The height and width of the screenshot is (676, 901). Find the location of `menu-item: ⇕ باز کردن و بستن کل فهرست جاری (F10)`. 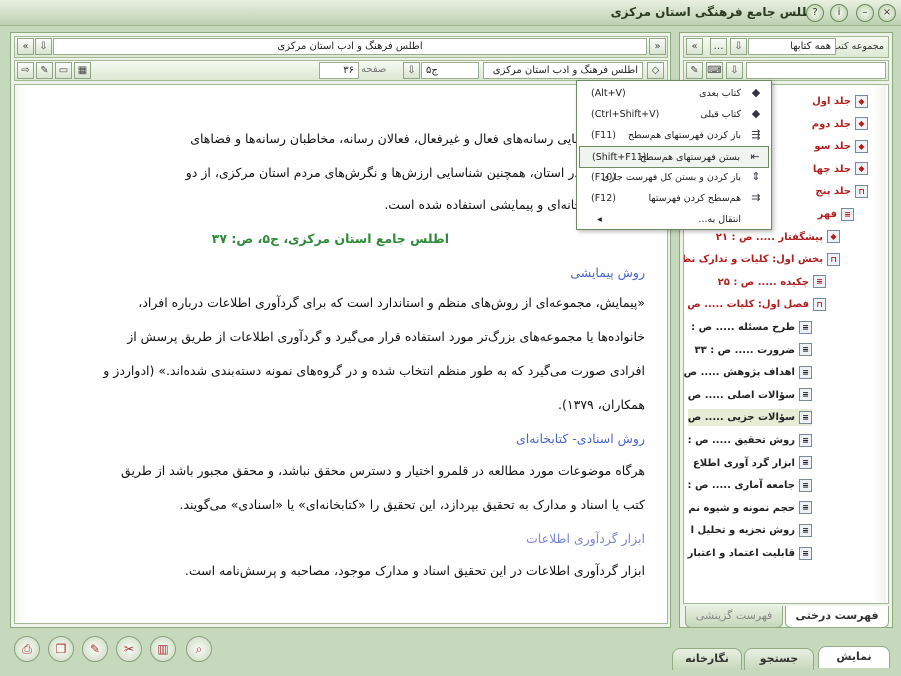

menu-item: ⇕ باز کردن و بستن کل فهرست جاری (F10) is located at coordinates (674, 178).